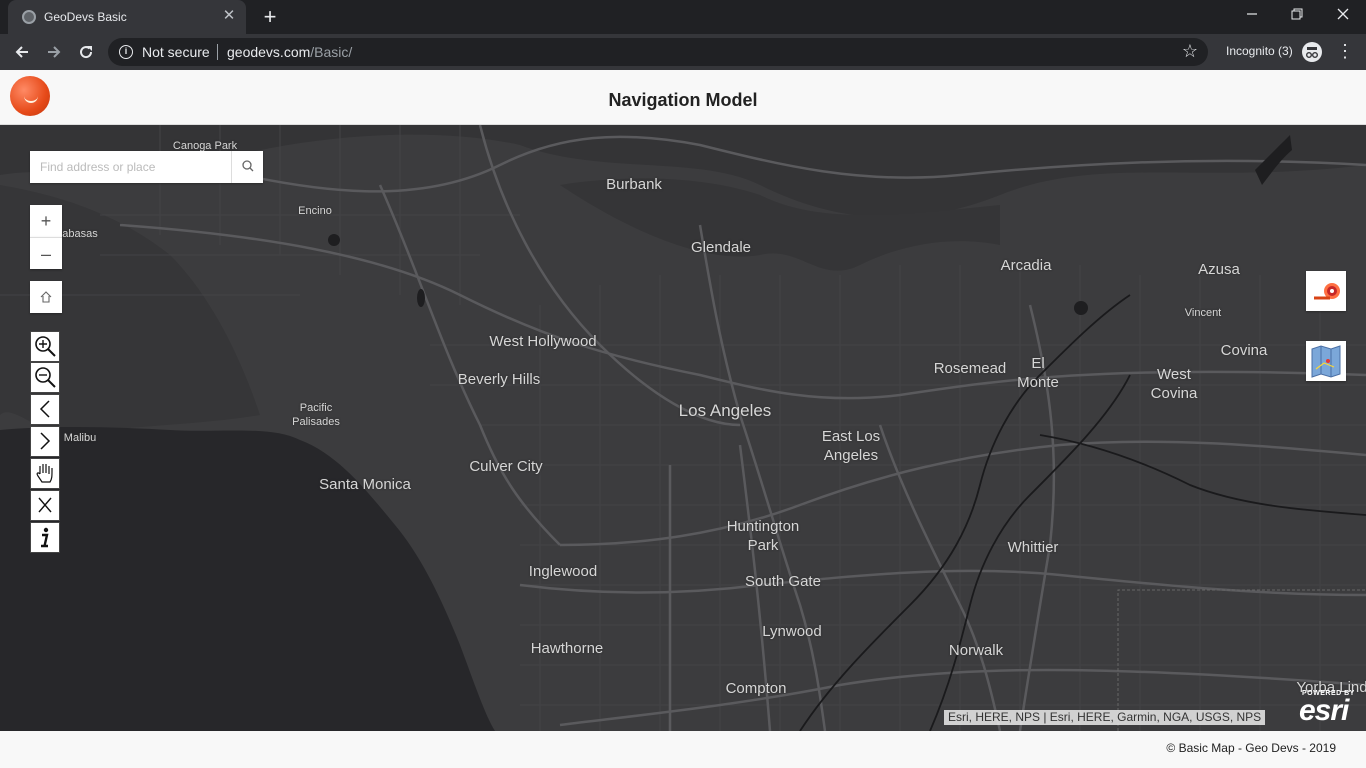 Image resolution: width=1366 pixels, height=768 pixels. I want to click on url-text: geodevs.com/Basic/, so click(289, 52).